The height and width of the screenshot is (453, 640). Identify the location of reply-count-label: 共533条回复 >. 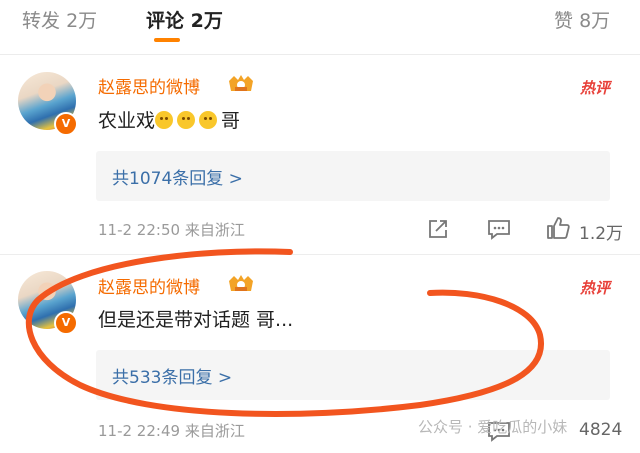
(172, 378).